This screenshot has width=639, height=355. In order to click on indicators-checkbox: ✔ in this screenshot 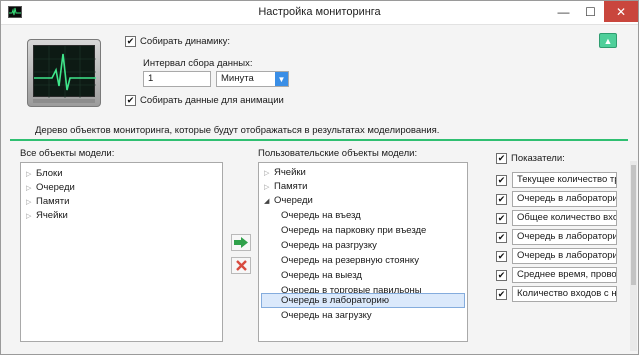, I will do `click(501, 158)`.